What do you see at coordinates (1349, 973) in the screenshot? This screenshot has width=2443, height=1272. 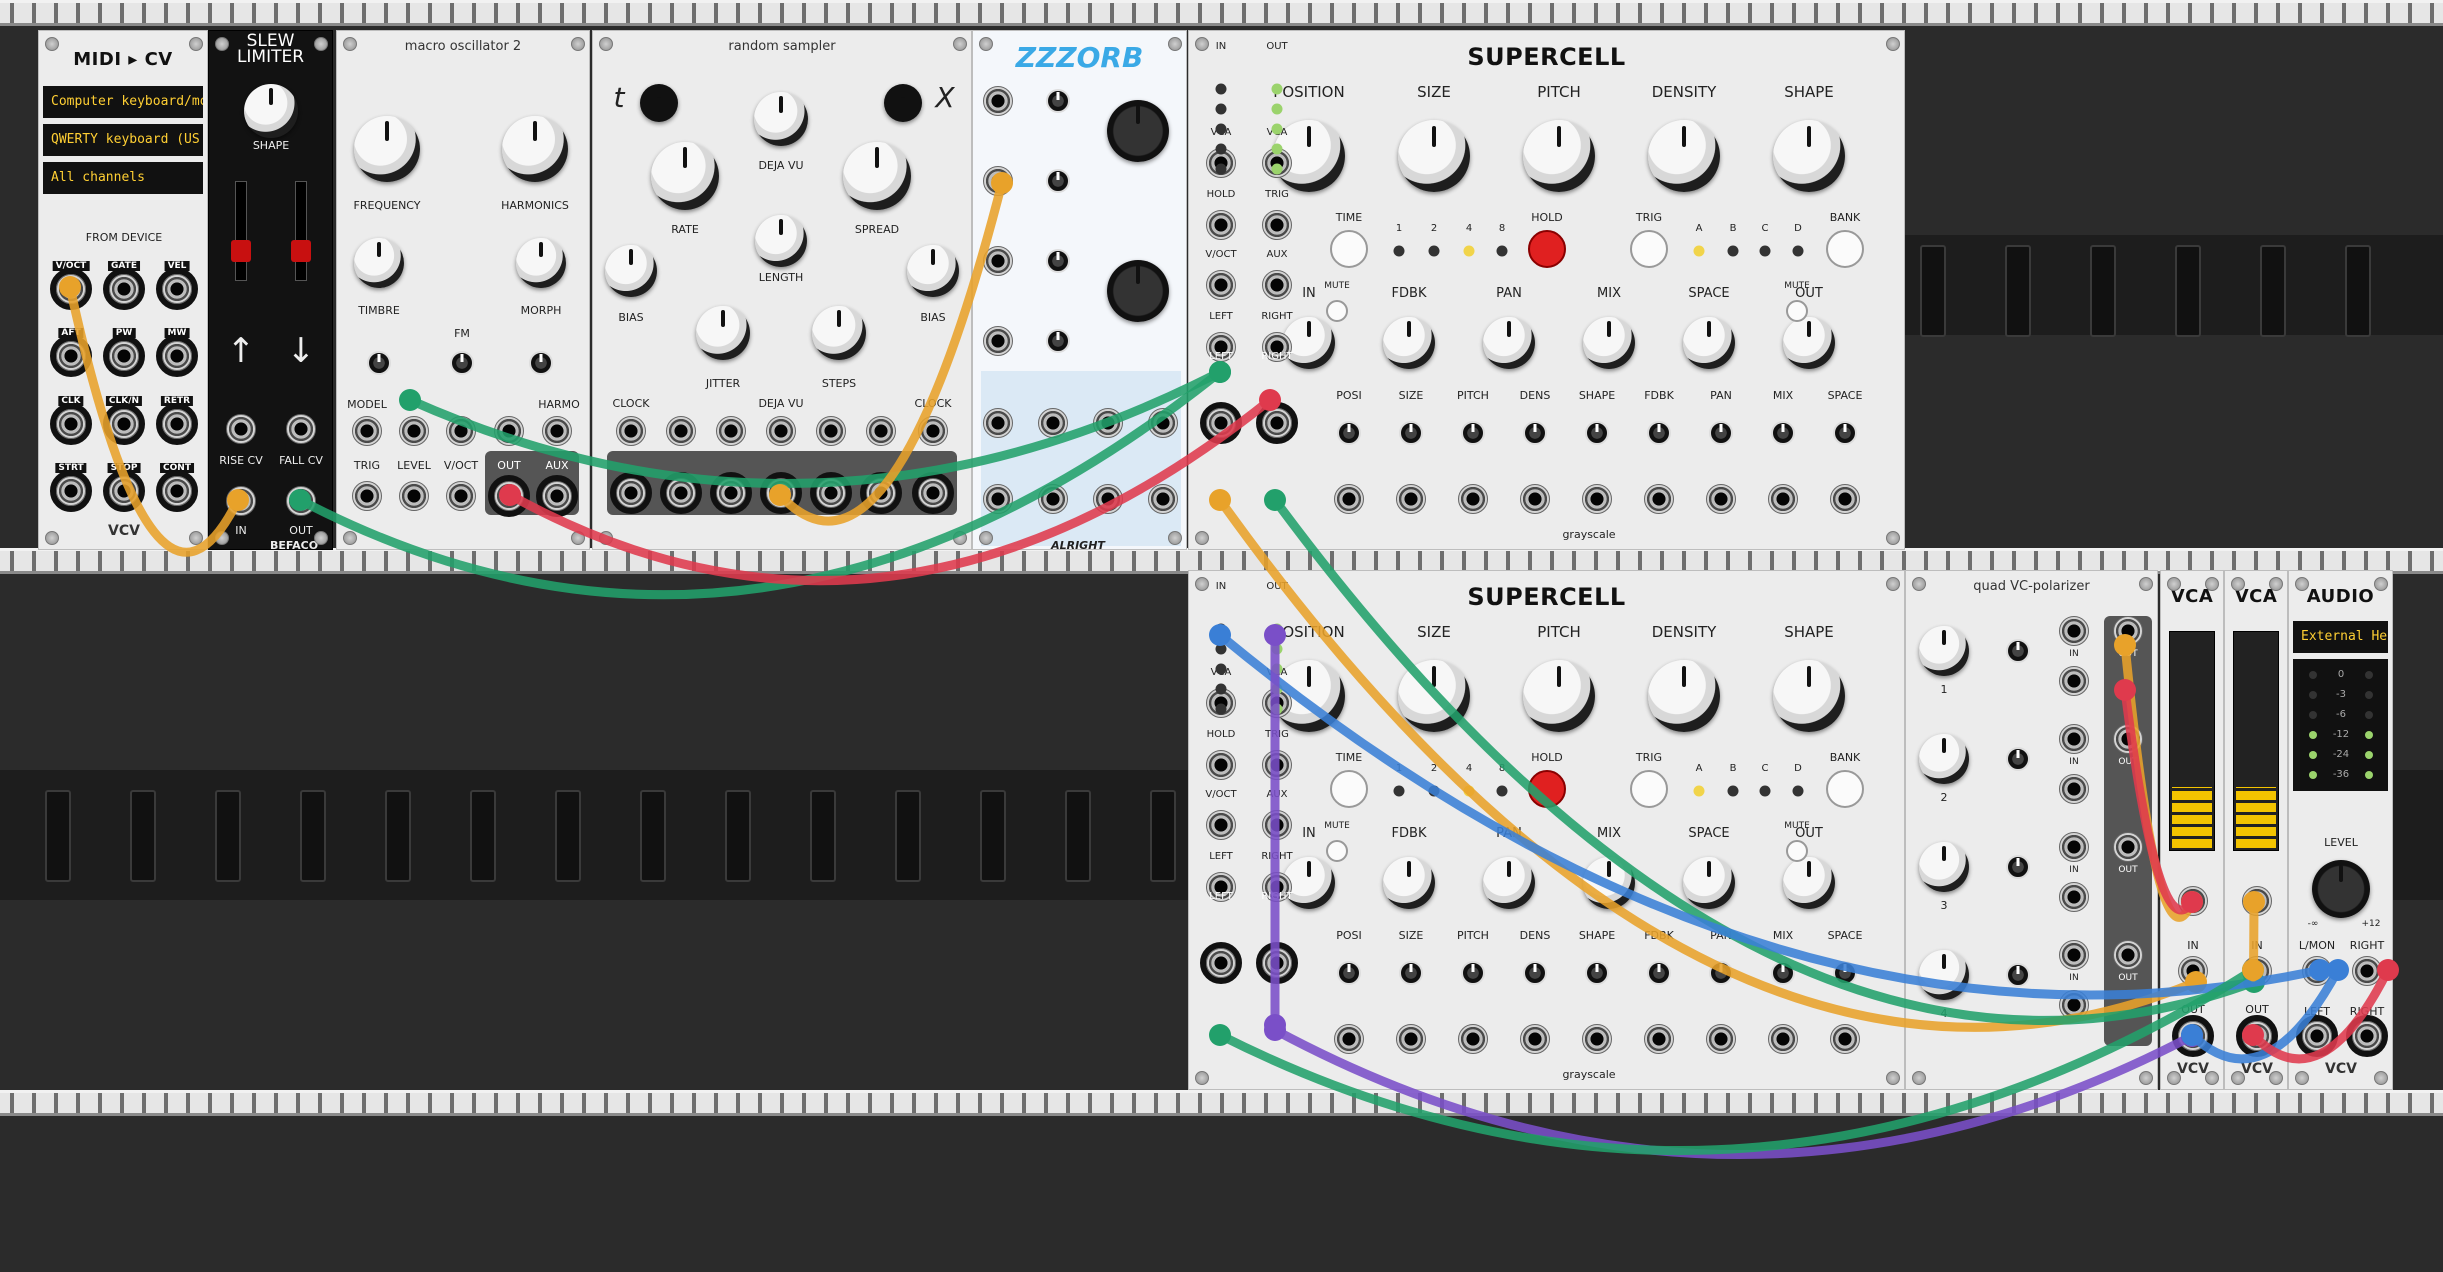 I see `supercell-2-cv-posi-attn` at bounding box center [1349, 973].